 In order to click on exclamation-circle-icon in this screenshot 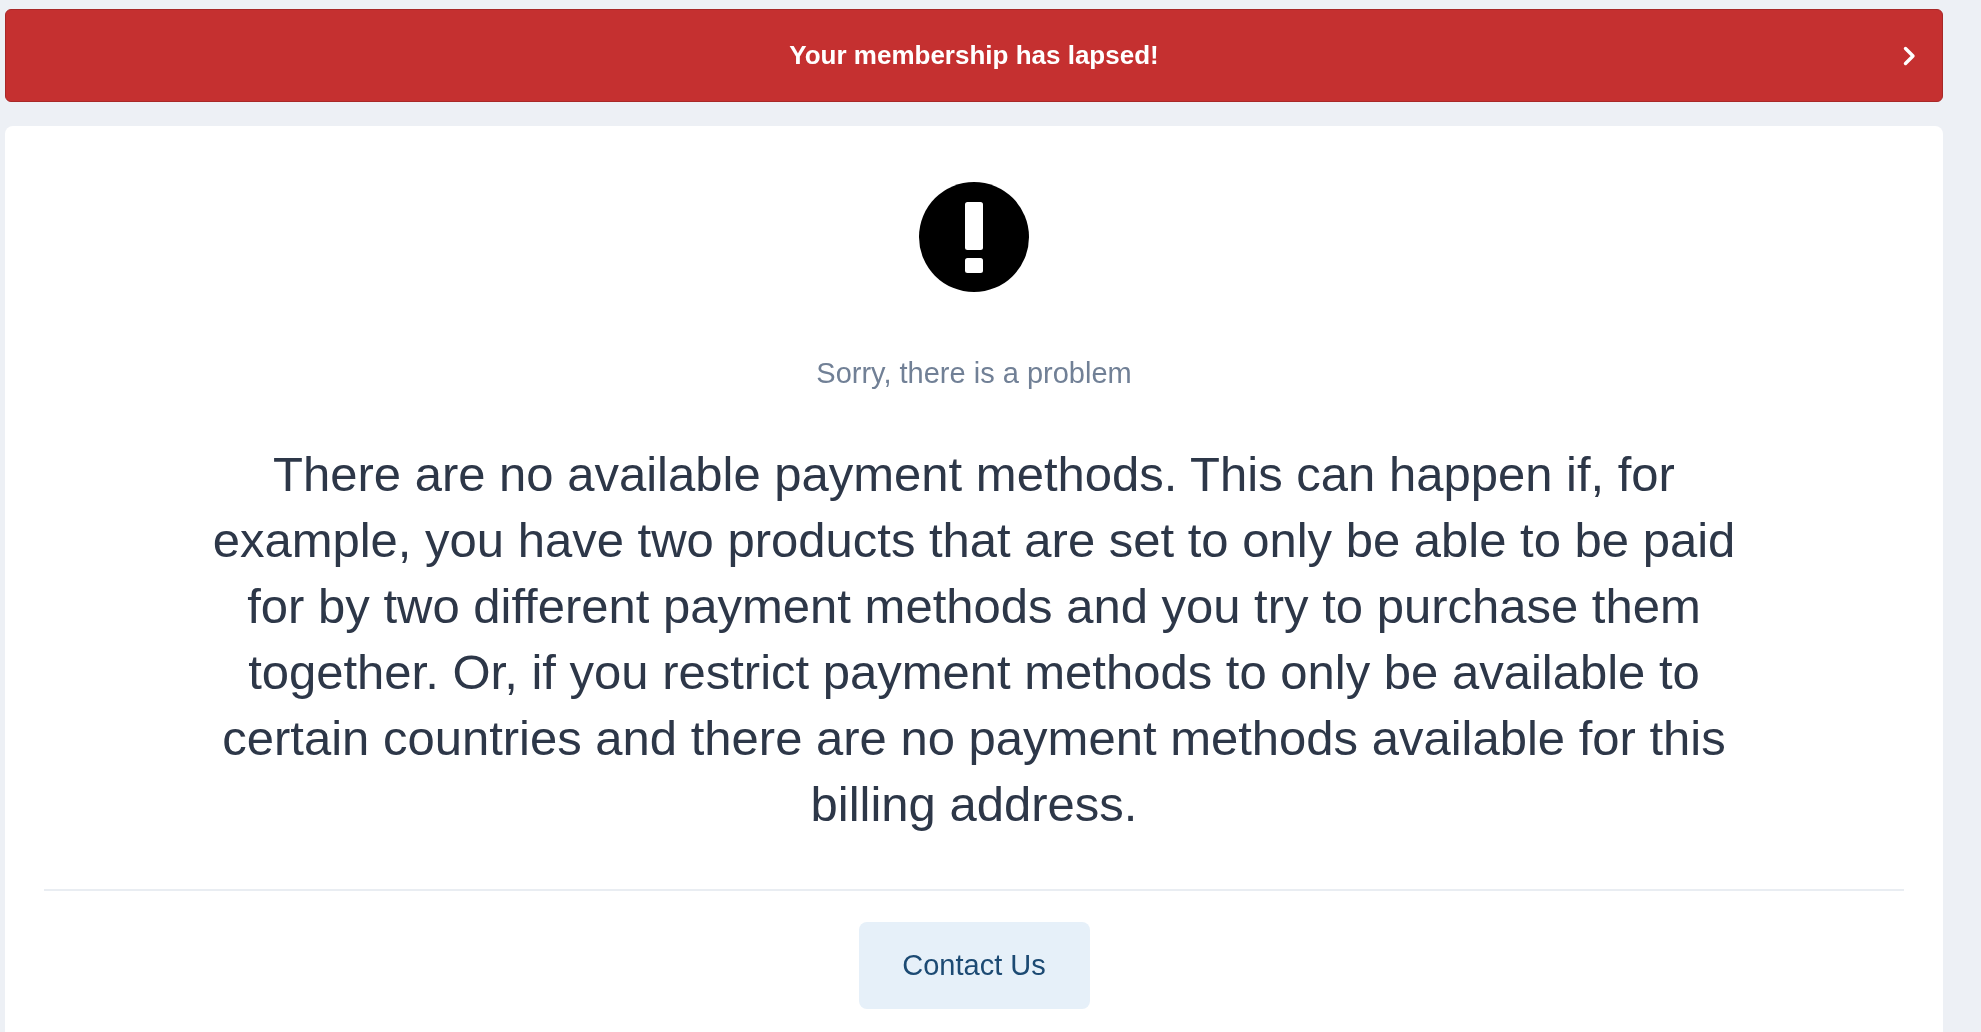, I will do `click(974, 237)`.